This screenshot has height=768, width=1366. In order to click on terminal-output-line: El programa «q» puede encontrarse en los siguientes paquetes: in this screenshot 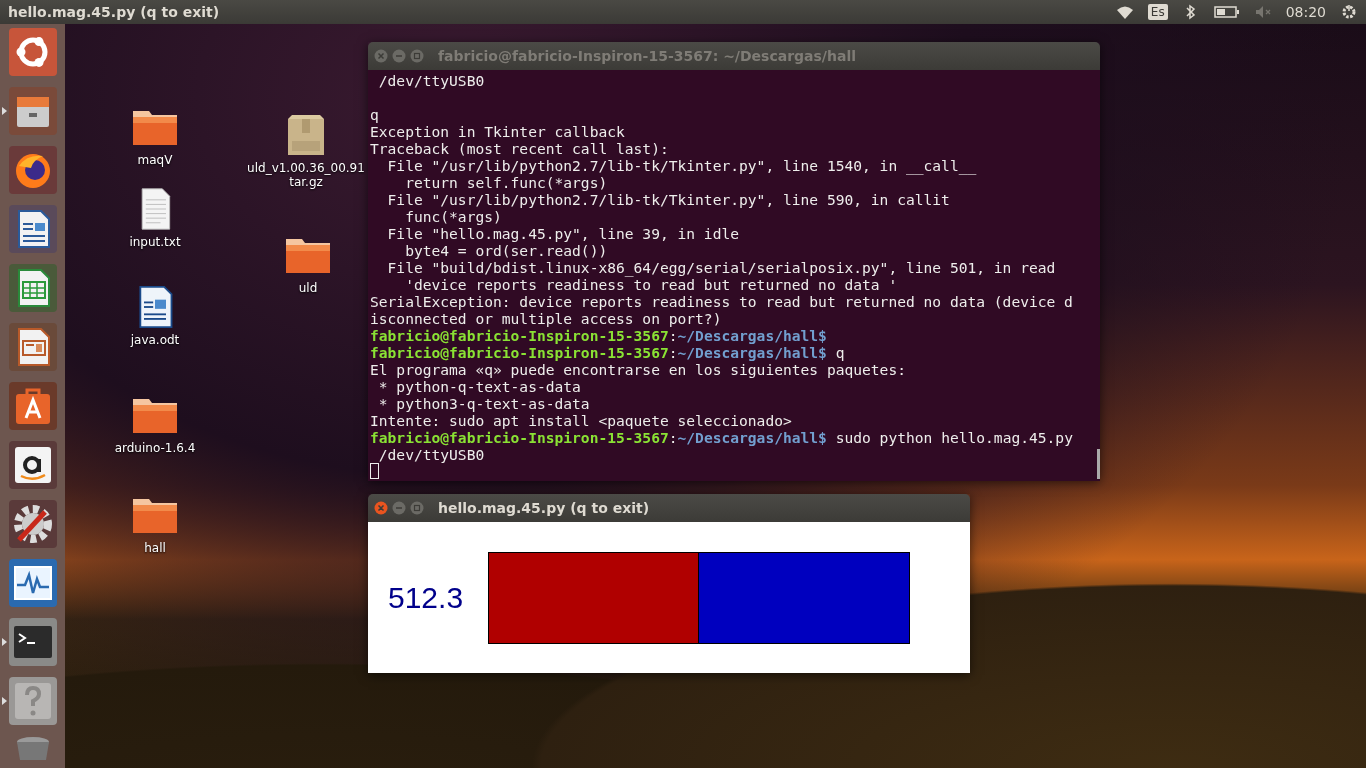, I will do `click(638, 369)`.